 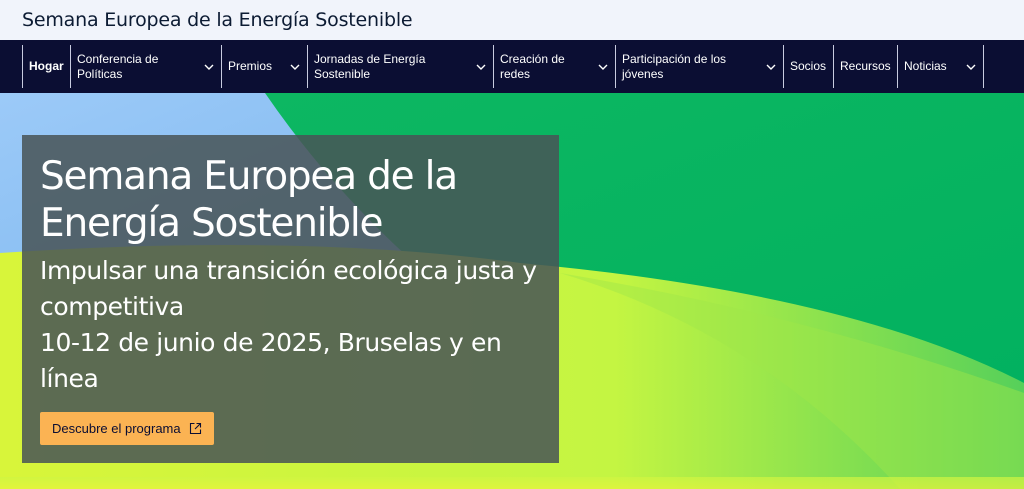 I want to click on site-title: Semana Europea de la Energía Sostenible, so click(x=217, y=20).